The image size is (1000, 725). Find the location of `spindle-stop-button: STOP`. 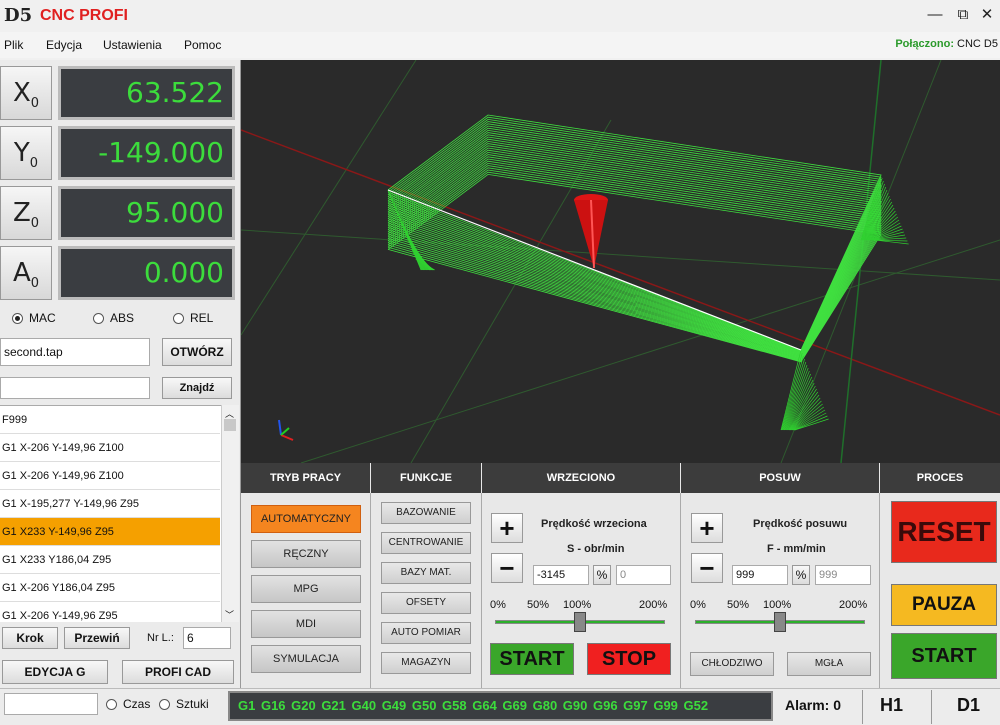

spindle-stop-button: STOP is located at coordinates (629, 659).